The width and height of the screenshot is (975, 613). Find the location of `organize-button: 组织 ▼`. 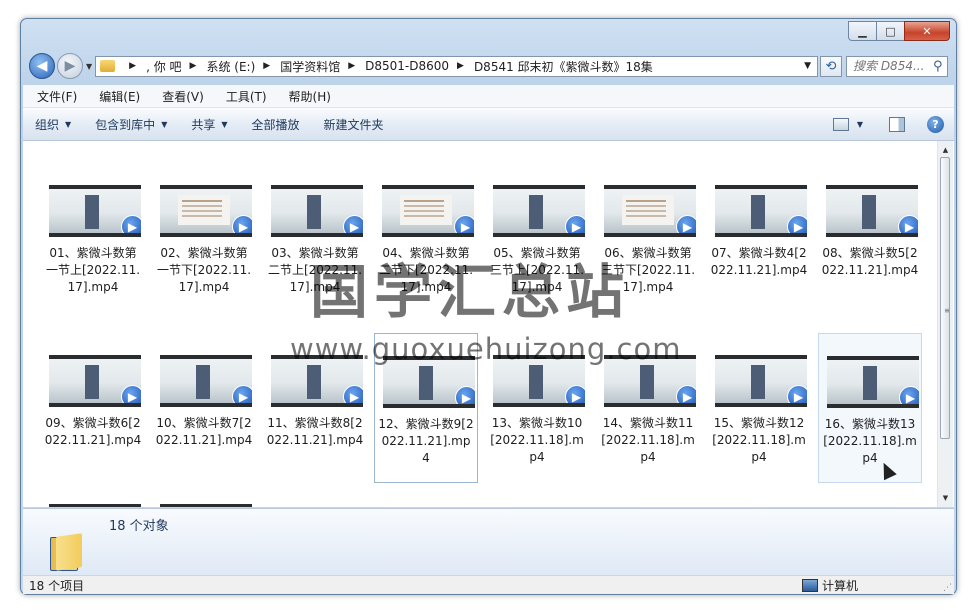

organize-button: 组织 ▼ is located at coordinates (53, 124).